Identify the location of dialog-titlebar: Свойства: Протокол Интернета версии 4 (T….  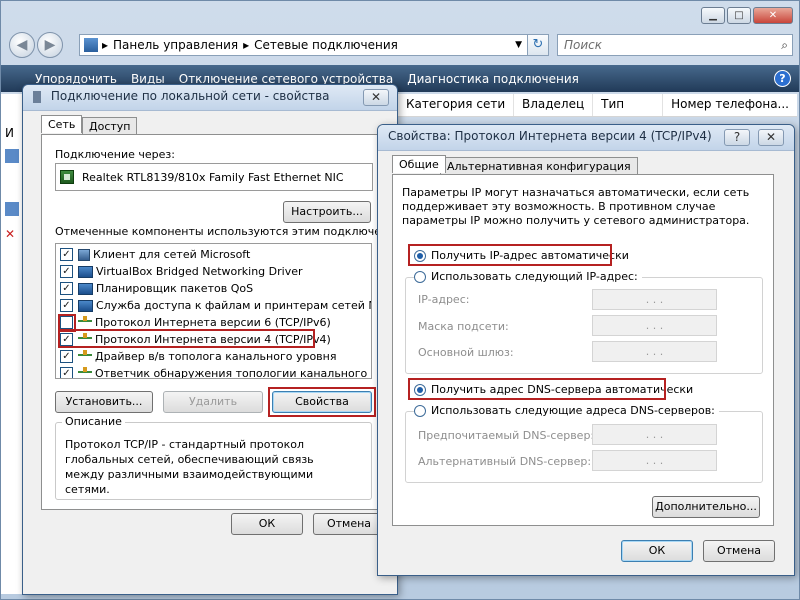
(586, 138).